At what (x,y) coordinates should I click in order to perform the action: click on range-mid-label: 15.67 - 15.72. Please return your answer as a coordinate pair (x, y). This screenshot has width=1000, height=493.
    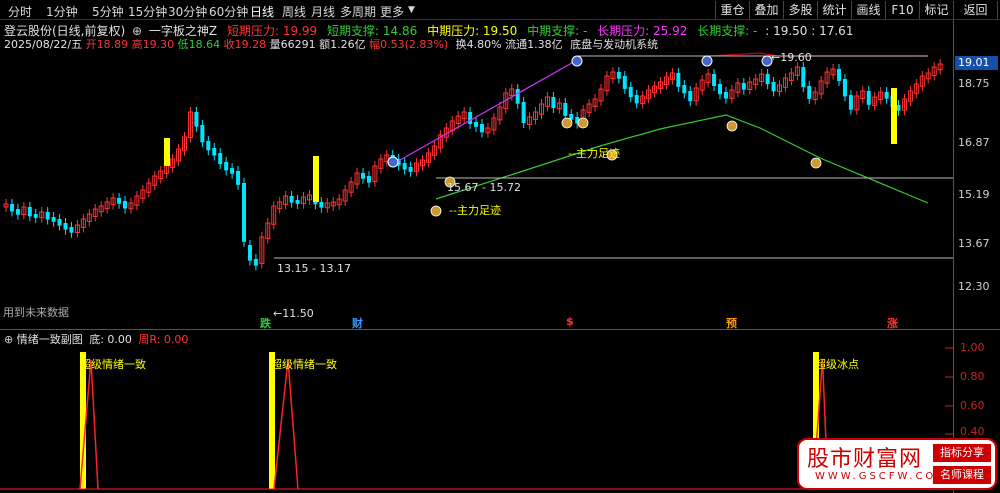
    Looking at the image, I should click on (484, 187).